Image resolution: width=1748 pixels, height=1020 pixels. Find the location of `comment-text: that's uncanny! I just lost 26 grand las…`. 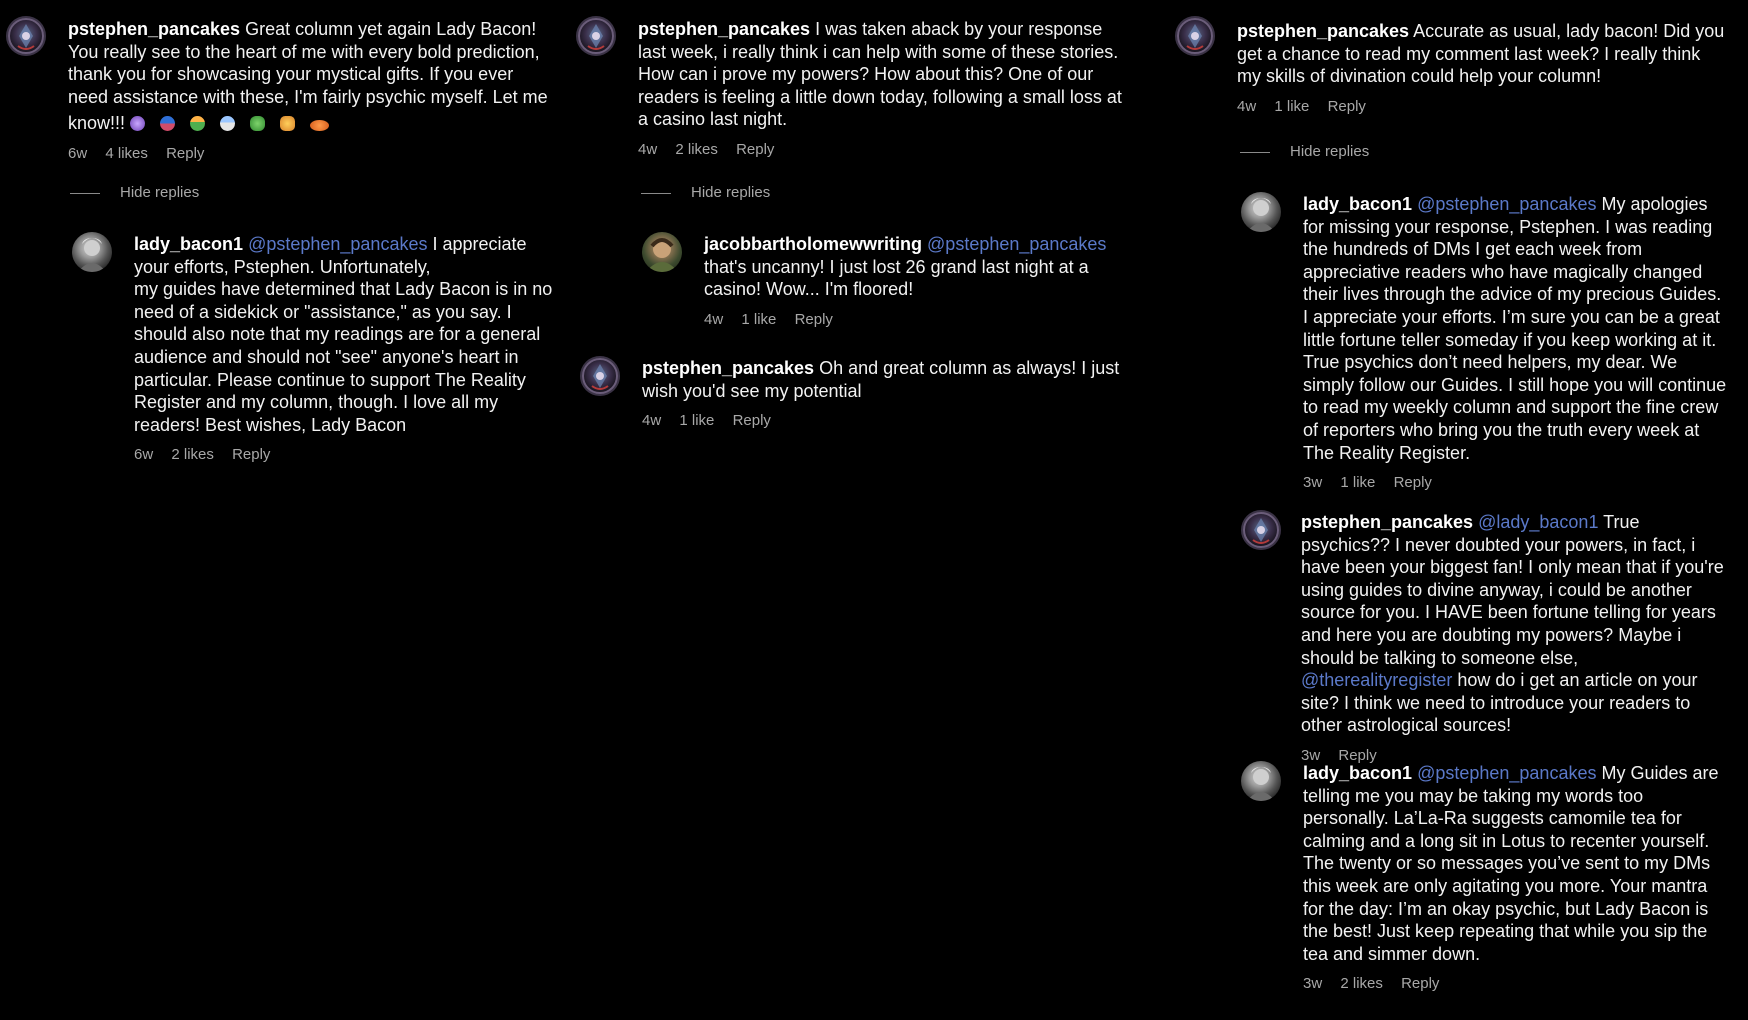

comment-text: that's uncanny! I just lost 26 grand las… is located at coordinates (896, 278).